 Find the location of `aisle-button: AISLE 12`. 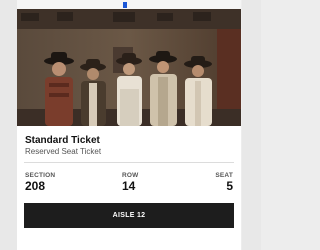

aisle-button: AISLE 12 is located at coordinates (129, 215).